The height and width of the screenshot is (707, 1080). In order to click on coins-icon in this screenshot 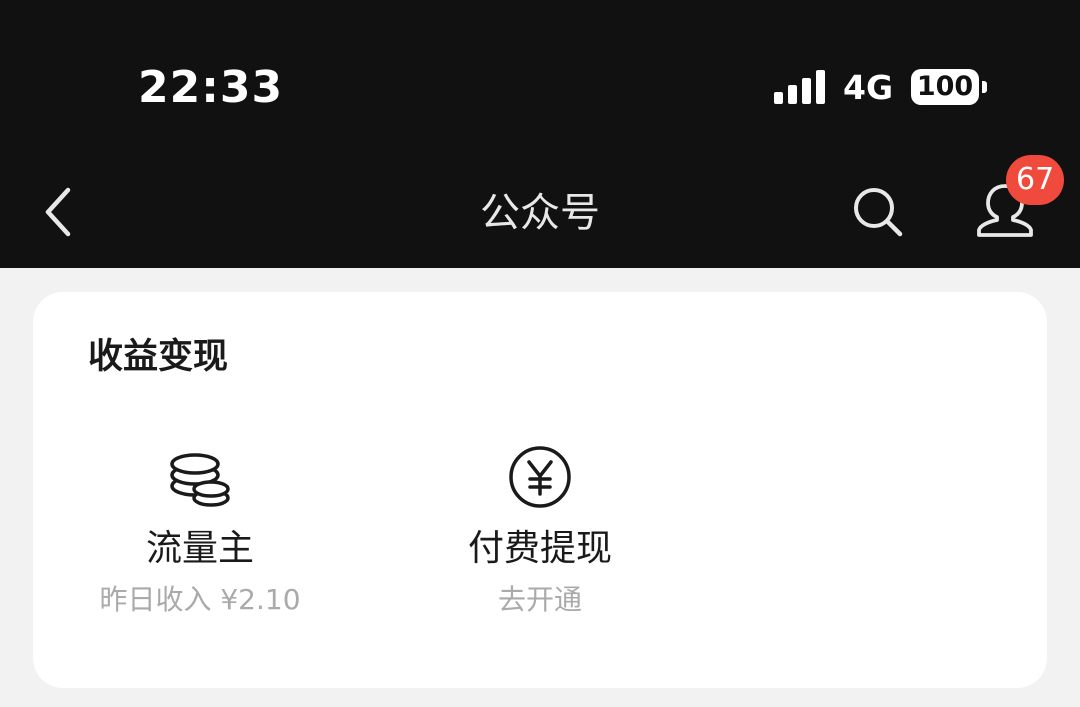, I will do `click(200, 480)`.